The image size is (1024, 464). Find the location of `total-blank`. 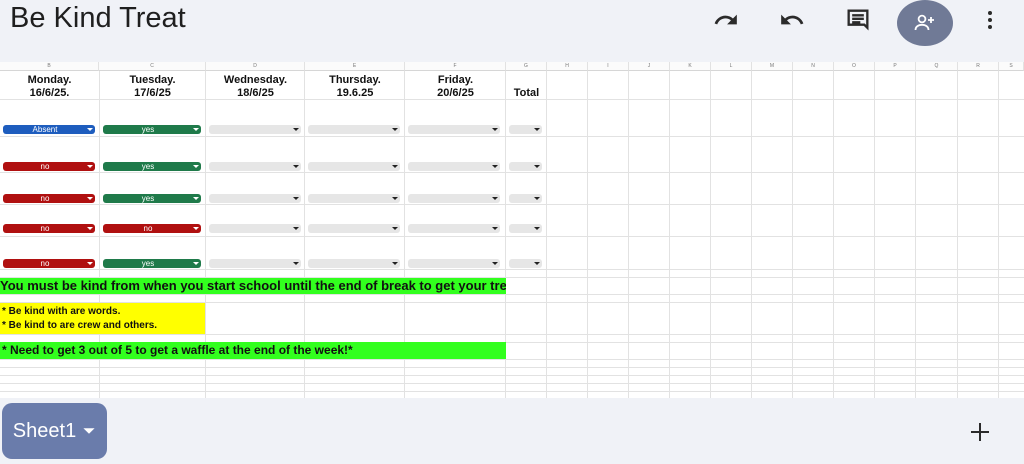

total-blank is located at coordinates (526, 80).